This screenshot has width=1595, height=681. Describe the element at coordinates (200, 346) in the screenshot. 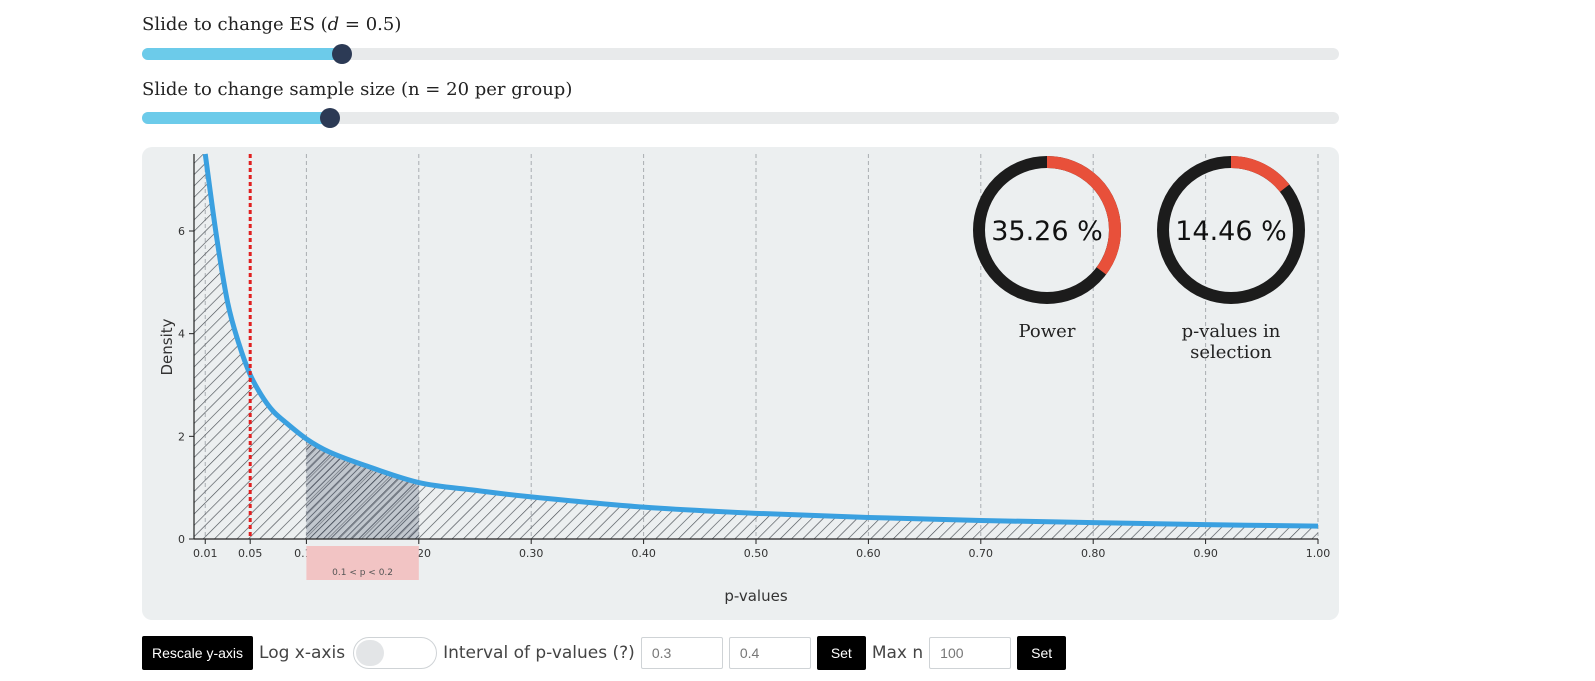

I see `area-under-curve-left-edge` at that location.